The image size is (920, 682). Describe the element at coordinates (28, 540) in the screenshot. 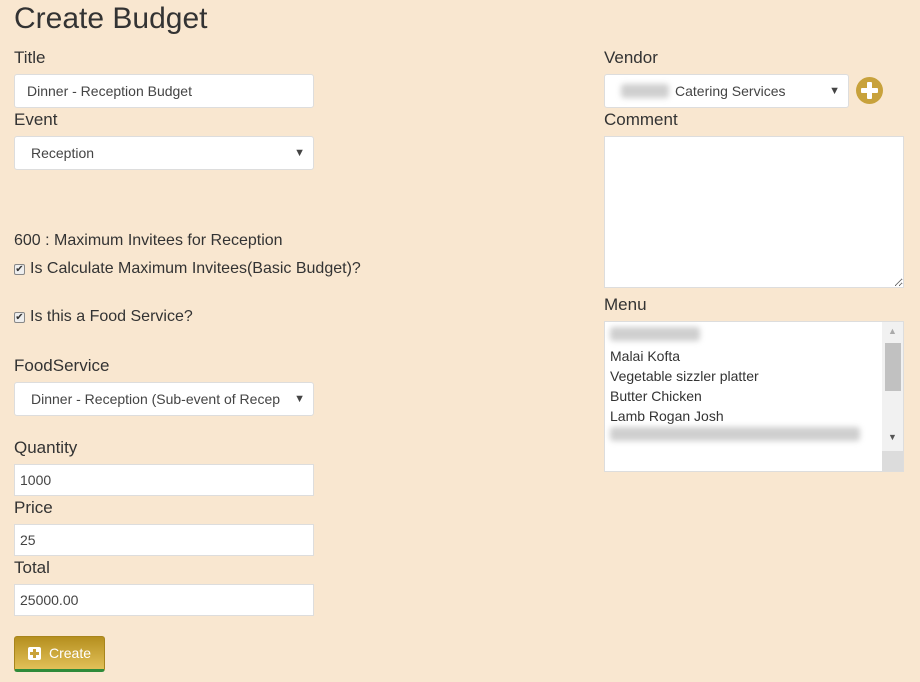

I see `price-input-value: 25` at that location.